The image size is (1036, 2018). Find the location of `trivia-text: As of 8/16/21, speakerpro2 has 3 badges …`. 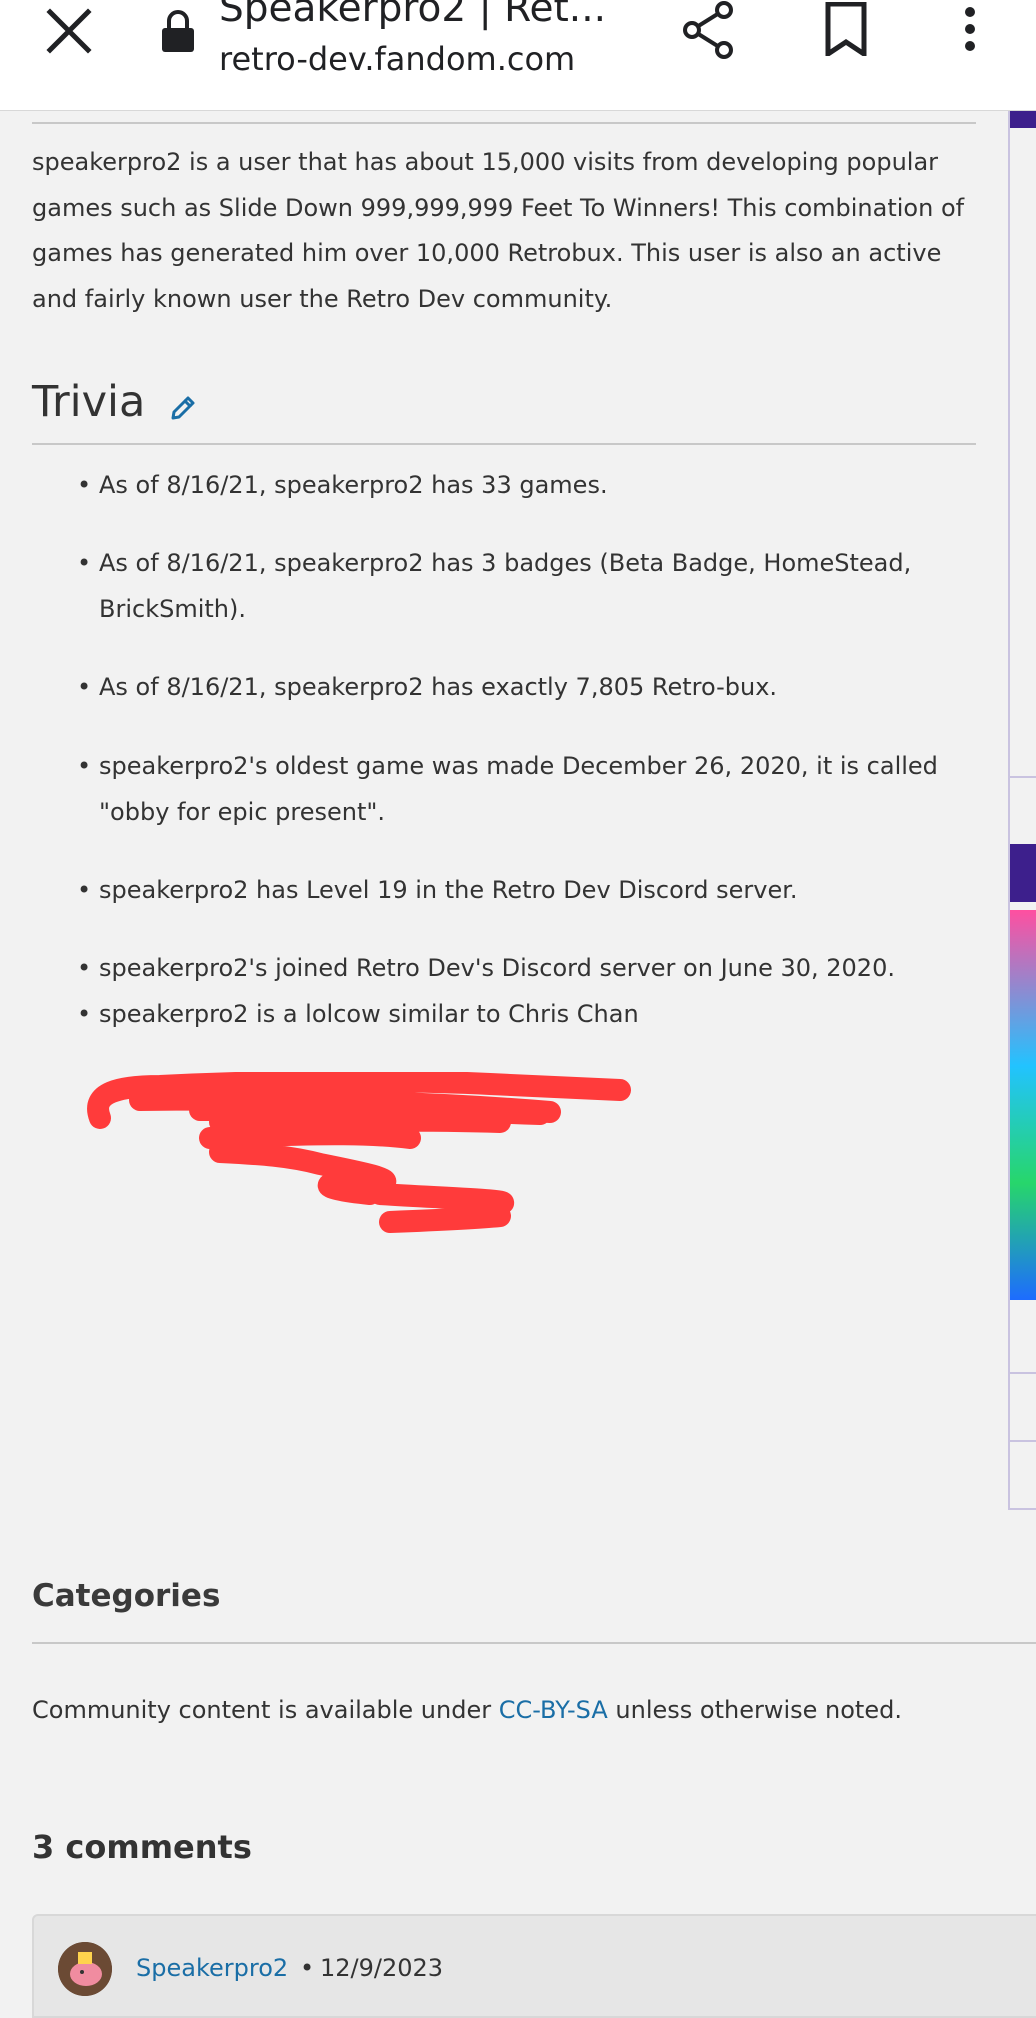

trivia-text: As of 8/16/21, speakerpro2 has 3 badges … is located at coordinates (505, 586).